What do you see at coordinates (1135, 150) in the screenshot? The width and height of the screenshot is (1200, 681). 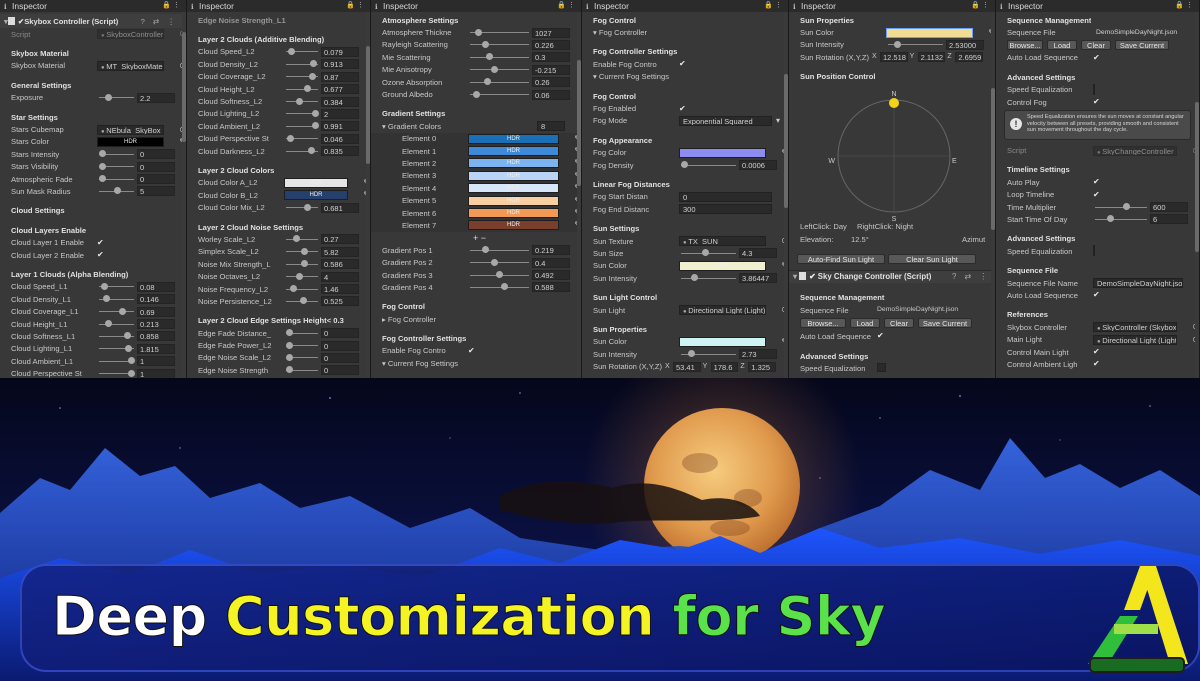 I see `object-field: ● SkyChangeController` at bounding box center [1135, 150].